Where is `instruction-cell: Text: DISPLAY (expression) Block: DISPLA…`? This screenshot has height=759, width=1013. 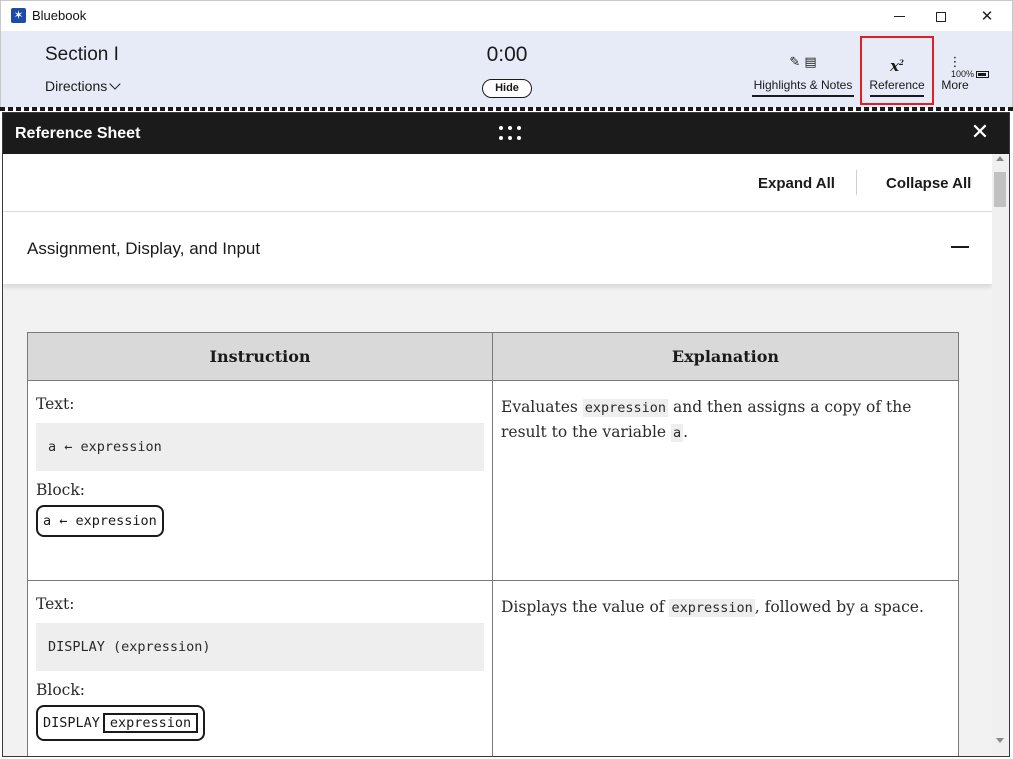 instruction-cell: Text: DISPLAY (expression) Block: DISPLA… is located at coordinates (260, 668).